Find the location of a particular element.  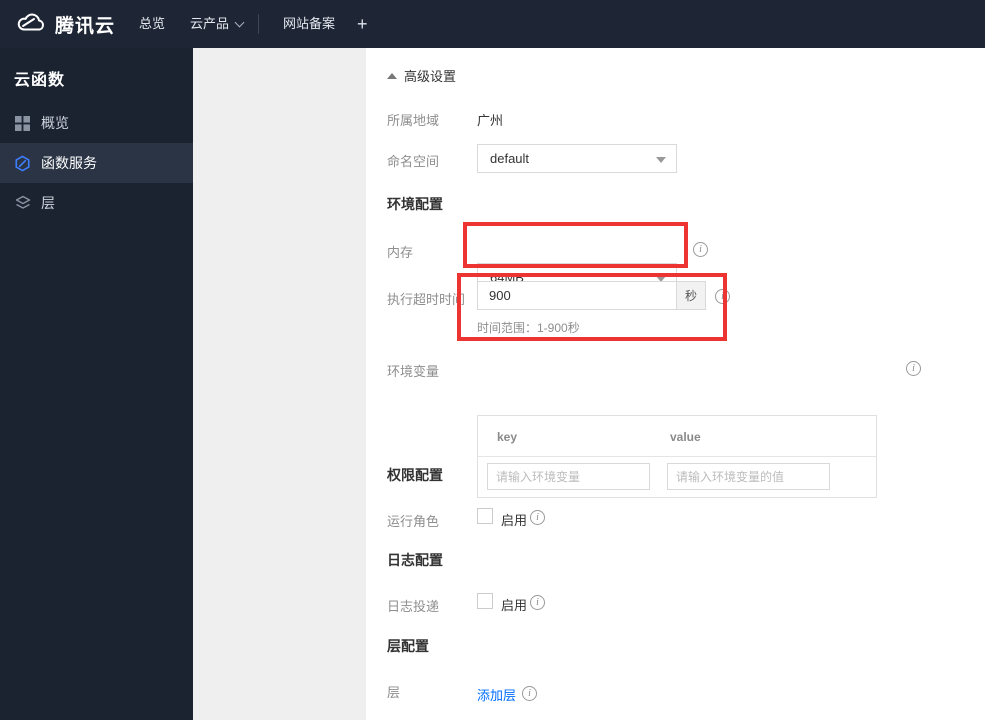

env-var-key-input is located at coordinates (568, 476).